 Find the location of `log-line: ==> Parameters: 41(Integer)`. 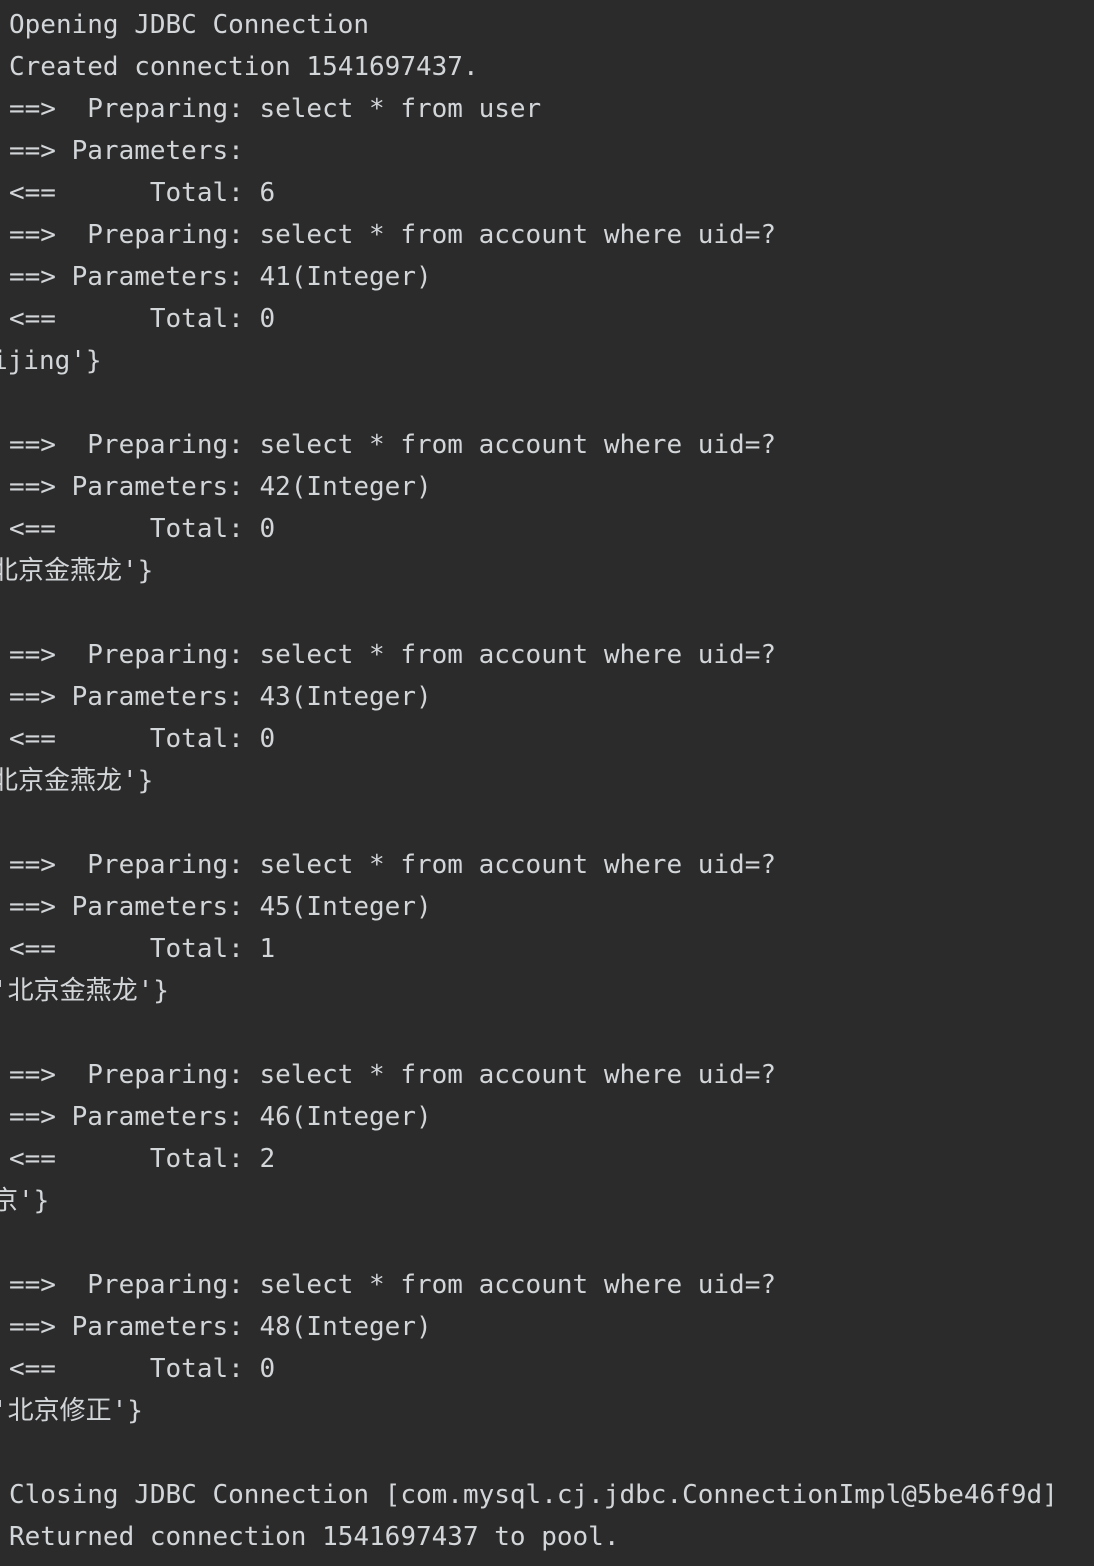

log-line: ==> Parameters: 41(Integer) is located at coordinates (220, 277).